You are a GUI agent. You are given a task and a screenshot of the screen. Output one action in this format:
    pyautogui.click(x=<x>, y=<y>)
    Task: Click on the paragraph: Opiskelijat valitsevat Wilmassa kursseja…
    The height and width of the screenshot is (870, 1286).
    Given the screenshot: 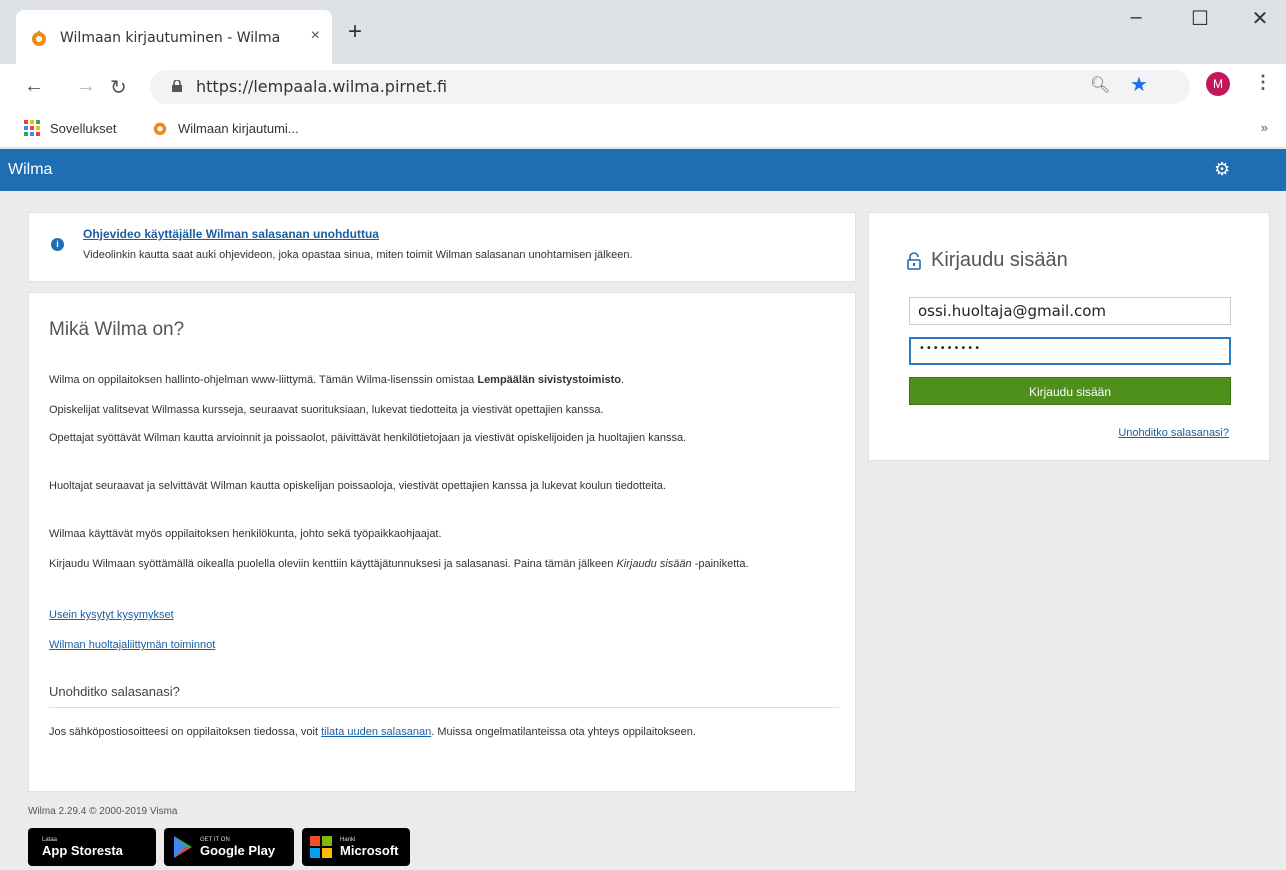 What is the action you would take?
    pyautogui.click(x=326, y=410)
    